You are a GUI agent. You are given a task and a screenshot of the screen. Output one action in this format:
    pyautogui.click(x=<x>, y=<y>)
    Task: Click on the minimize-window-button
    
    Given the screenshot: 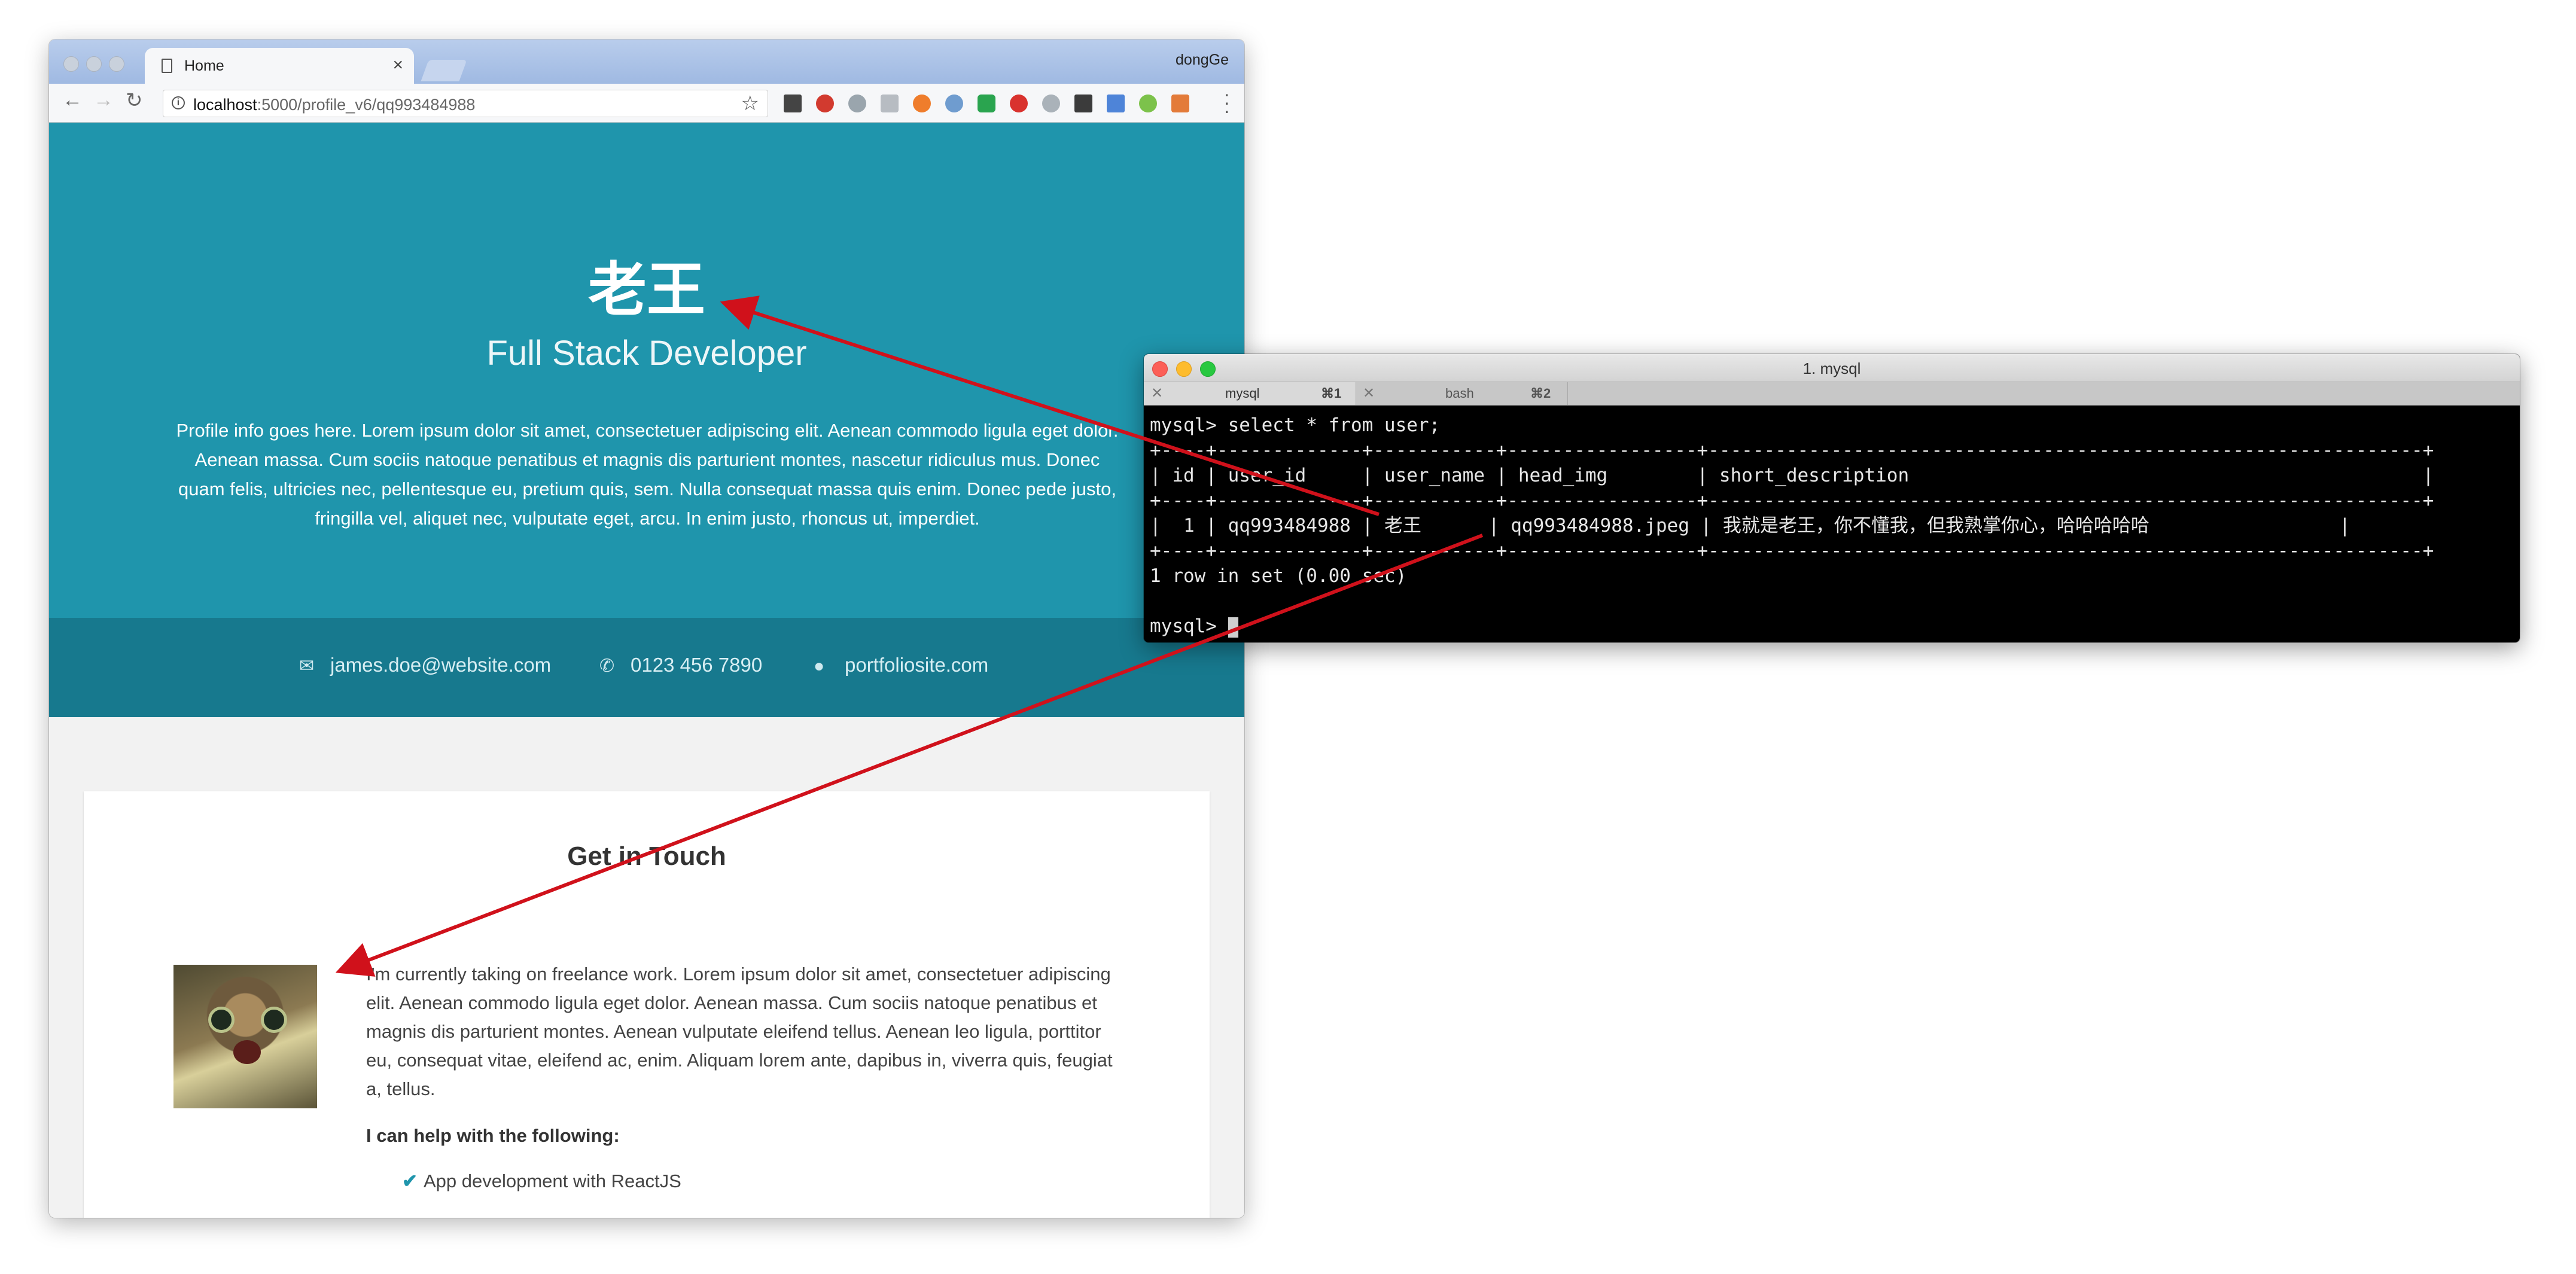 What is the action you would take?
    pyautogui.click(x=94, y=64)
    